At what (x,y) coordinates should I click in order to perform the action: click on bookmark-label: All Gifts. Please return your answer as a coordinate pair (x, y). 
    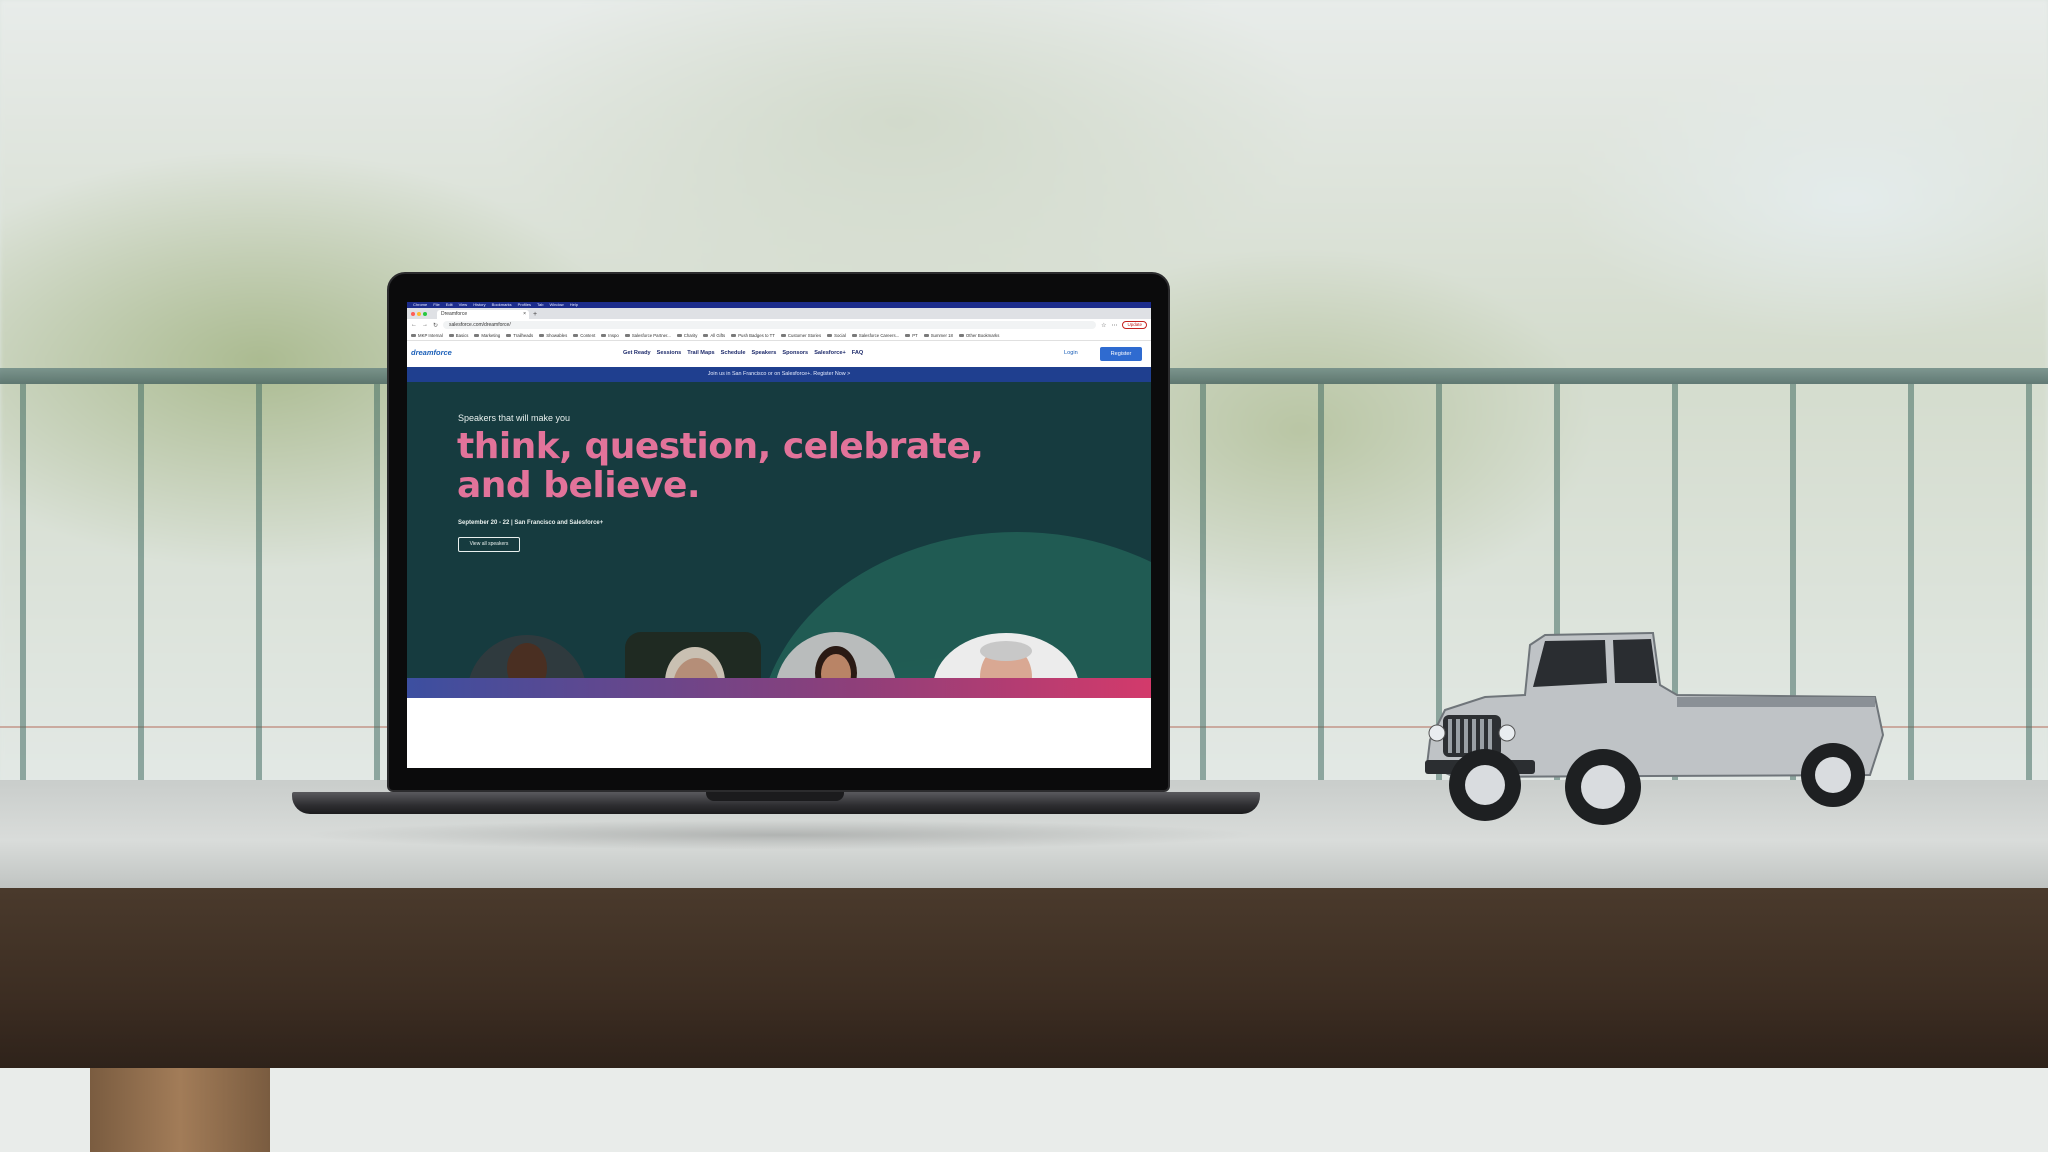
    Looking at the image, I should click on (718, 335).